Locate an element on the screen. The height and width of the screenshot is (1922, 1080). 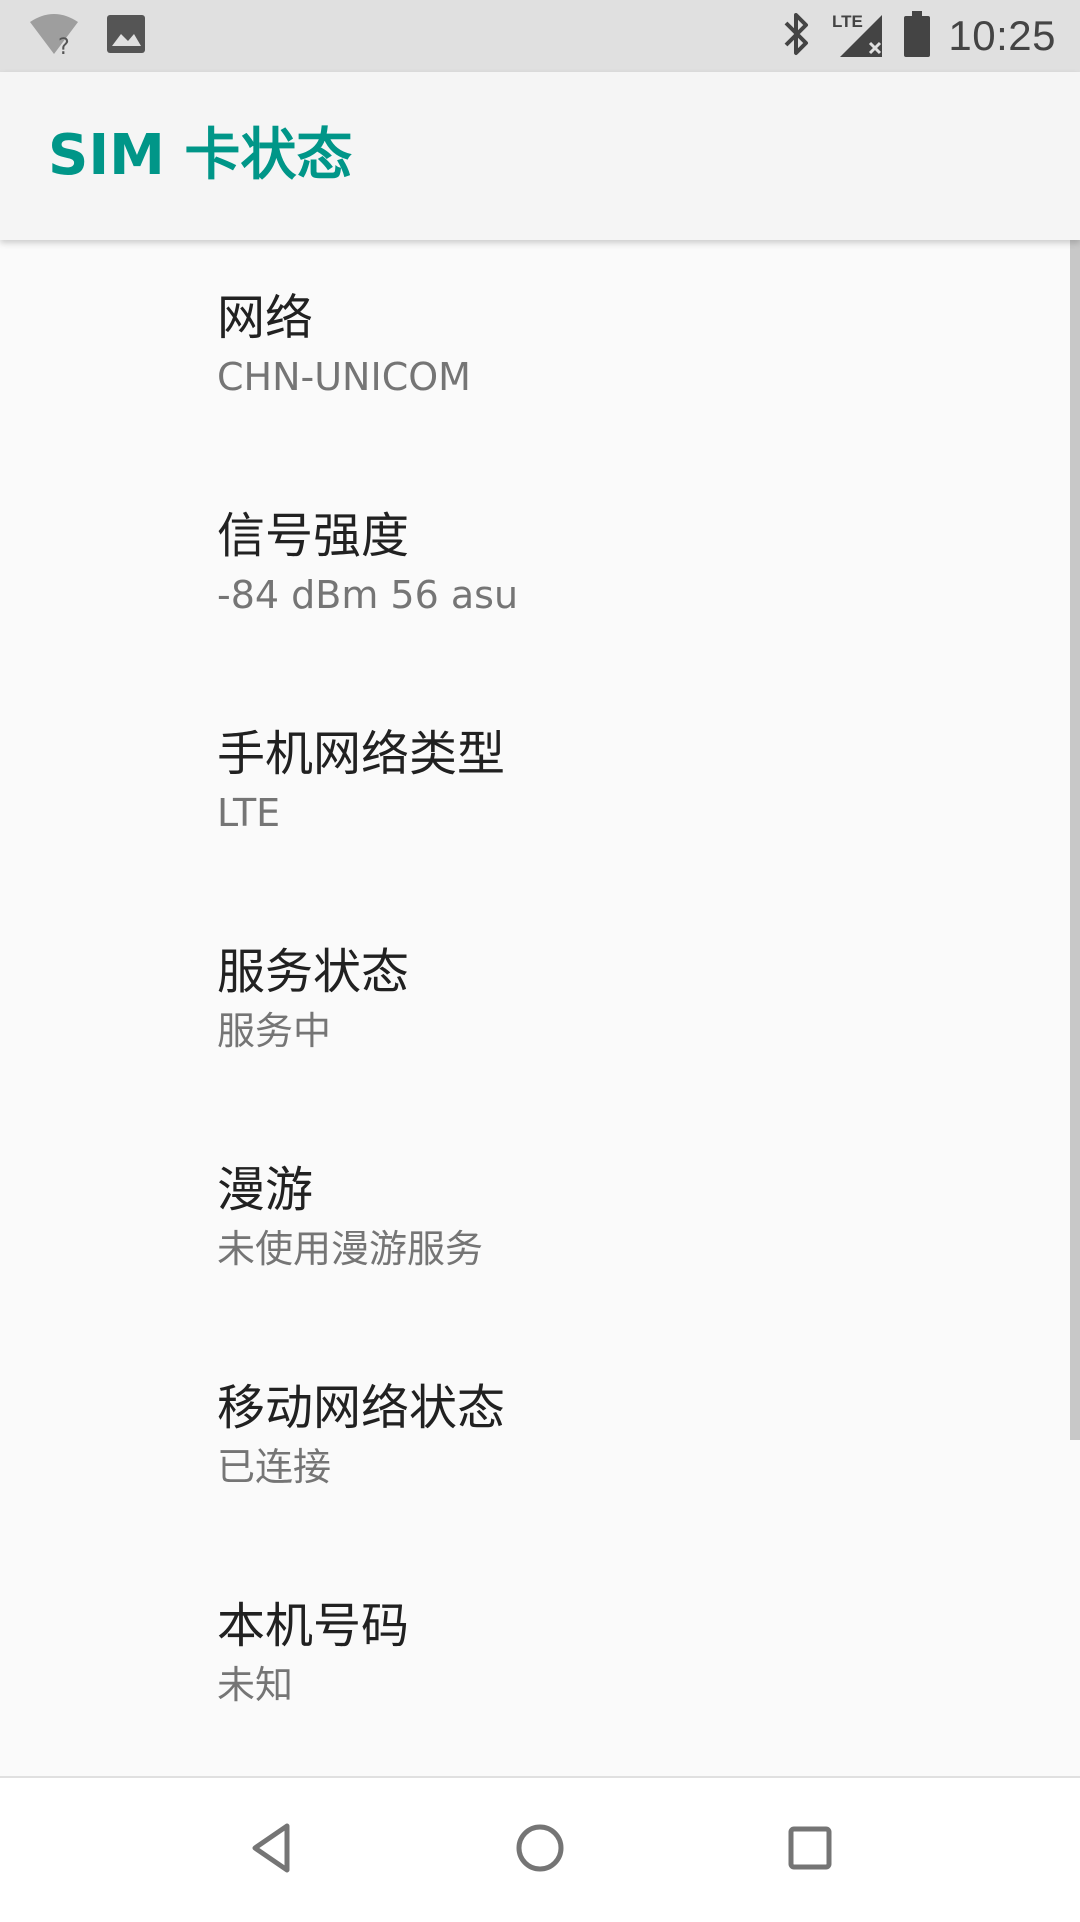
image-notification-icon is located at coordinates (126, 36).